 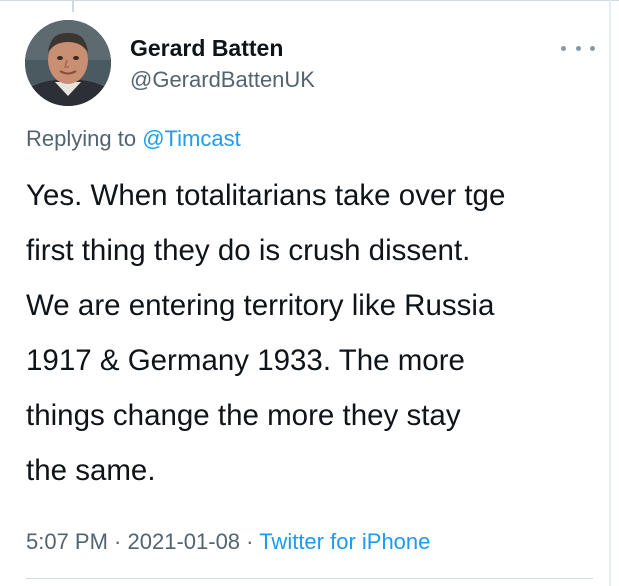 I want to click on tweet-source-link: Twitter for iPhone, so click(x=344, y=541).